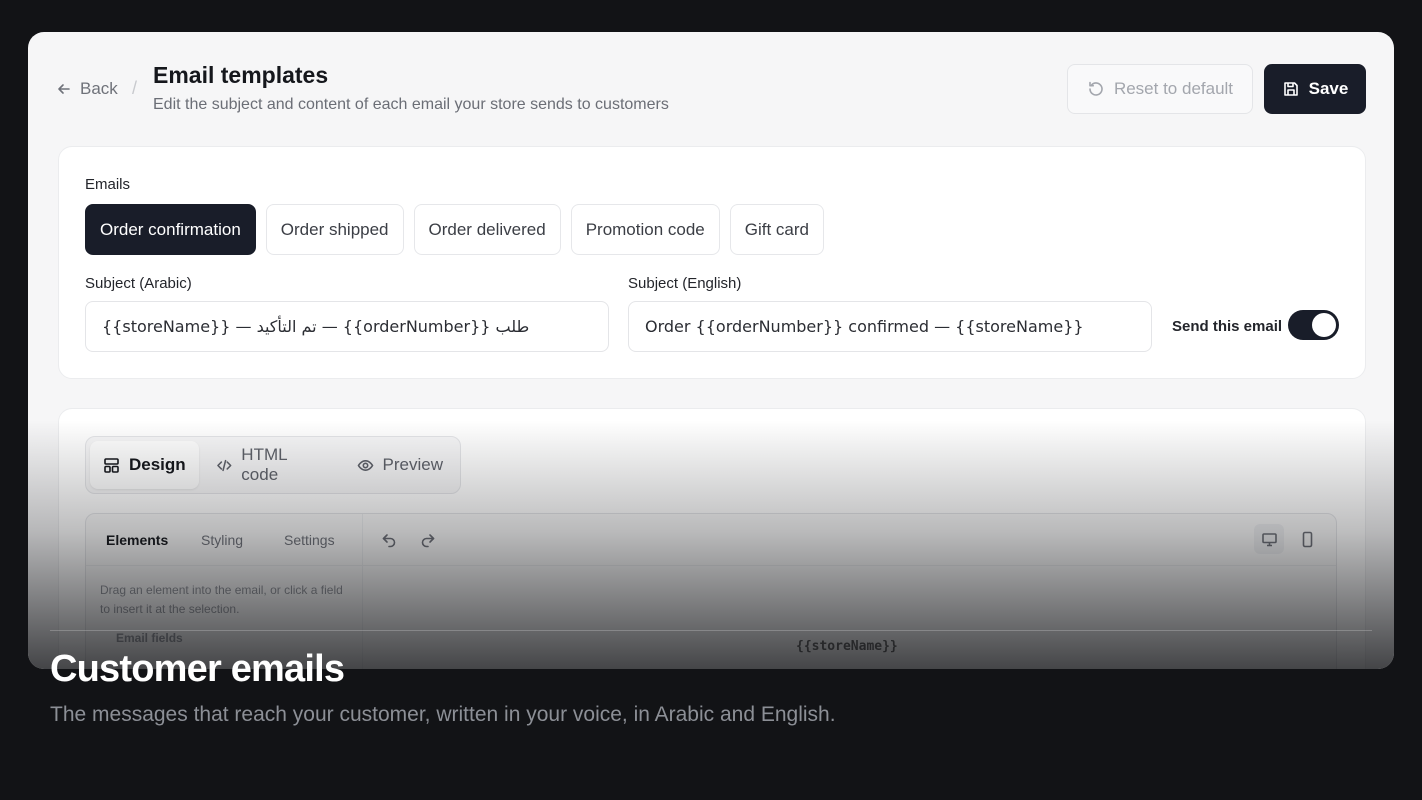 This screenshot has width=1422, height=800. I want to click on tab-preview: Preview, so click(400, 465).